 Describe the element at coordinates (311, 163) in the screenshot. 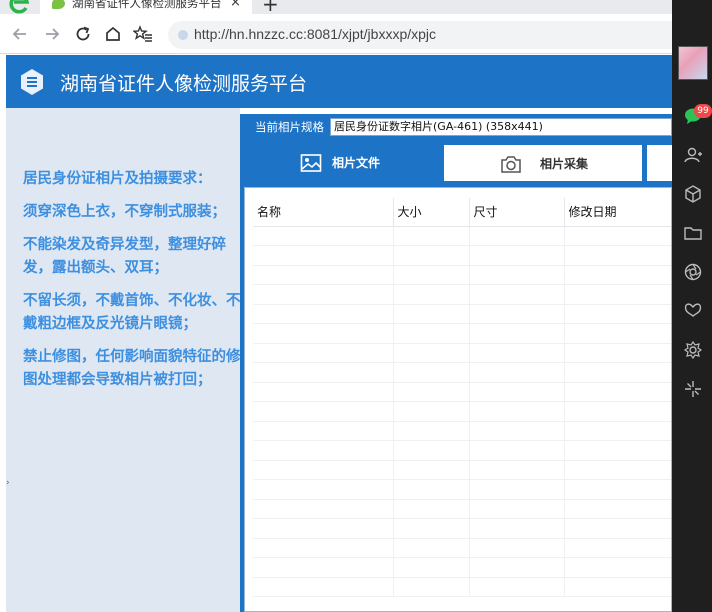

I see `image-icon` at that location.